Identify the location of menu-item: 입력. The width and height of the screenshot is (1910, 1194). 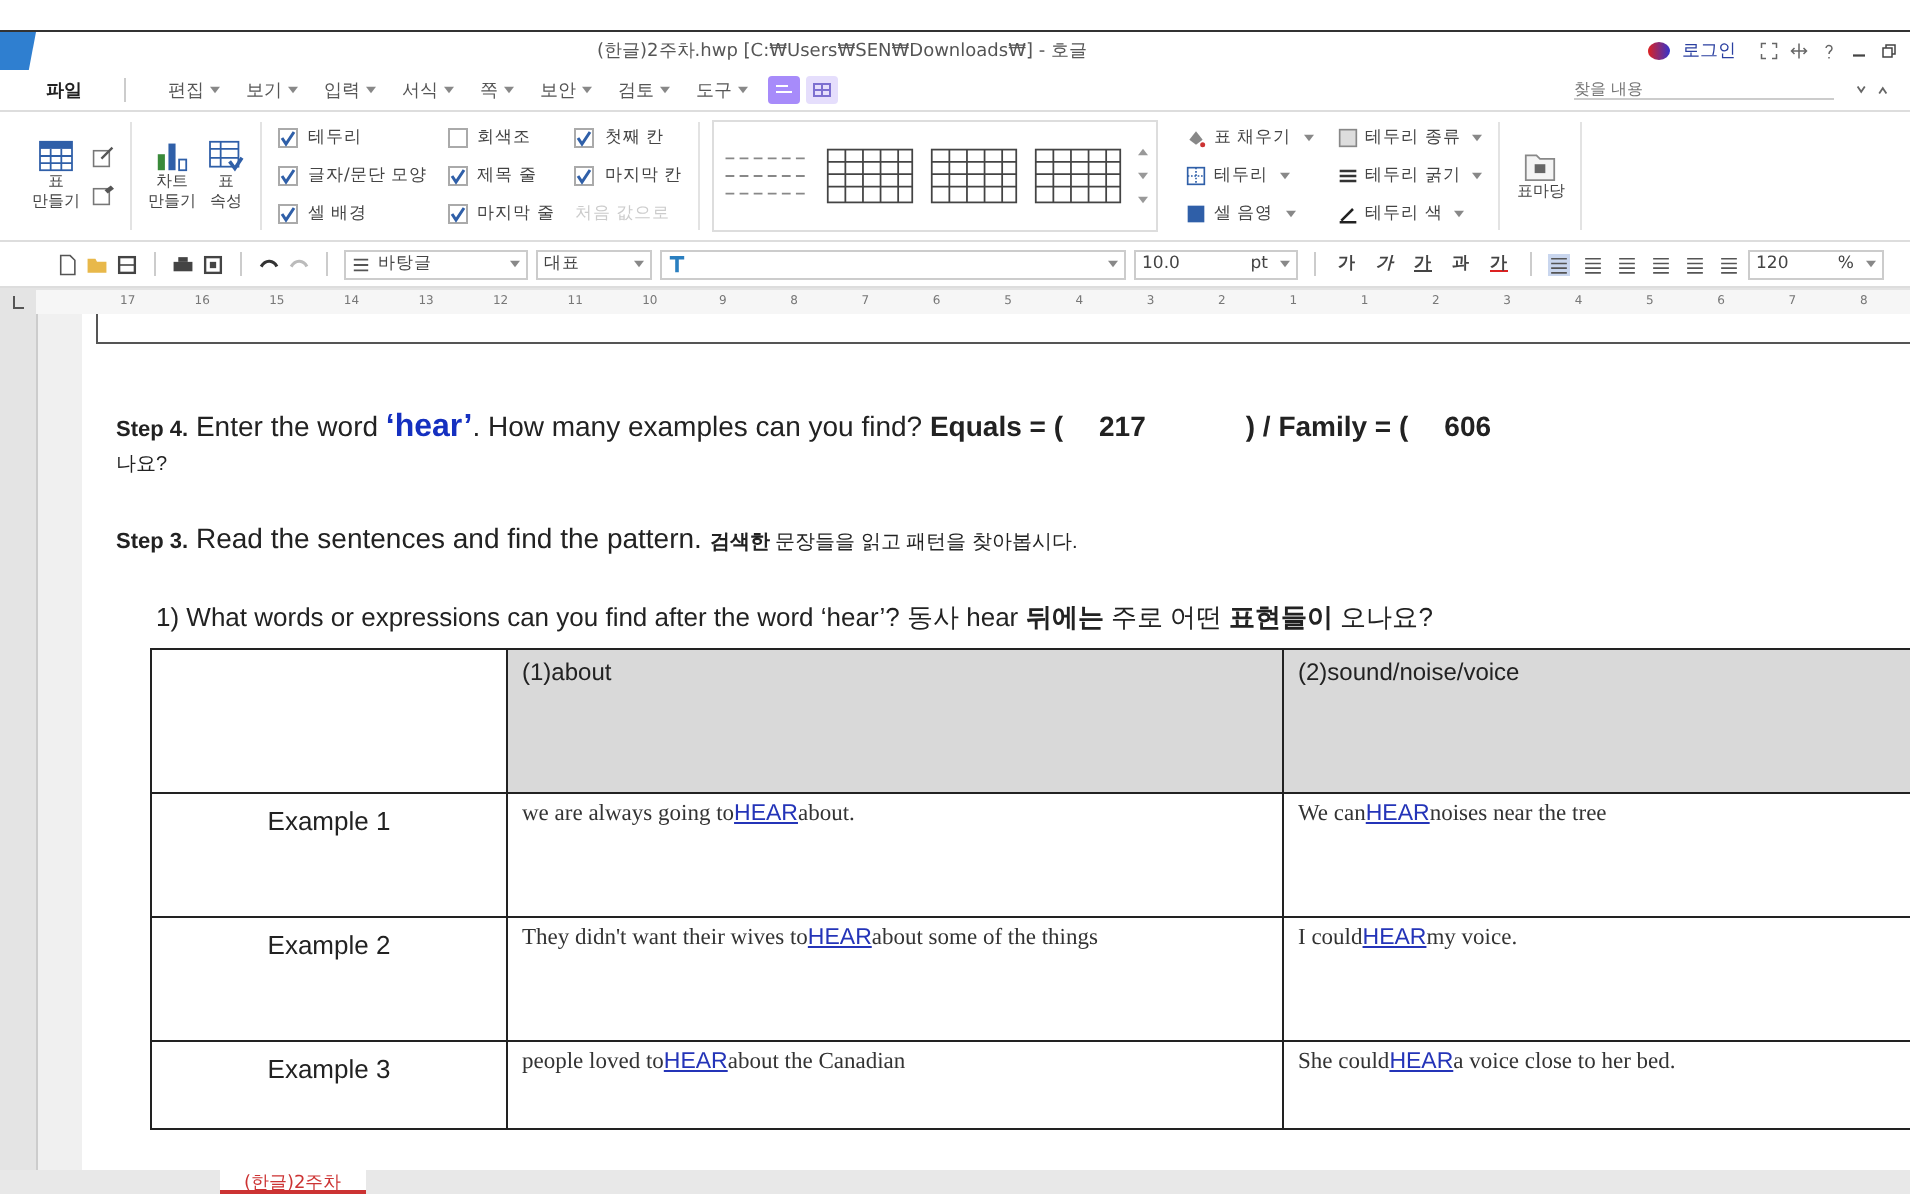
(342, 90).